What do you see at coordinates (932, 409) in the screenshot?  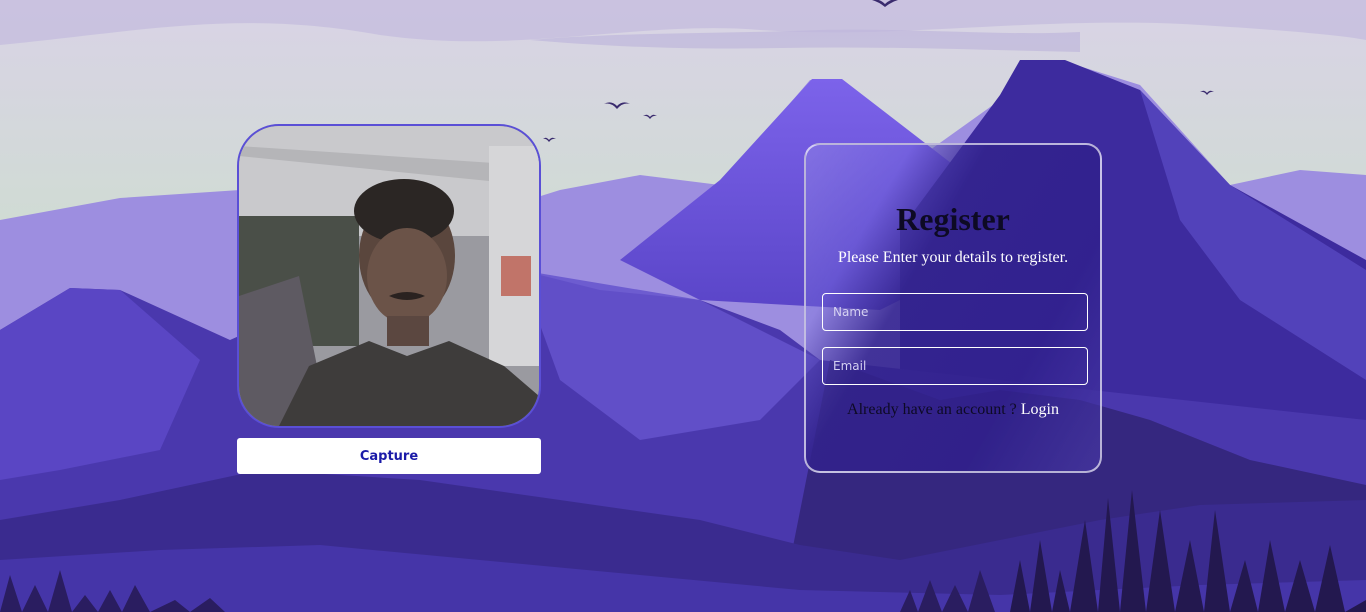 I see `login-prompt: Already have an account ?` at bounding box center [932, 409].